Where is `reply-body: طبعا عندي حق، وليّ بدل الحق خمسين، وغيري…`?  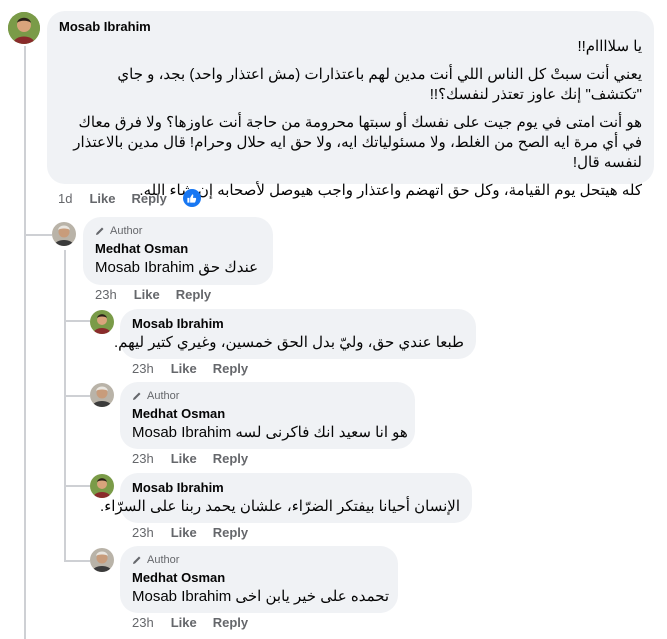
reply-body: طبعا عندي حق، وليّ بدل الحق خمسين، وغيري… is located at coordinates (289, 343).